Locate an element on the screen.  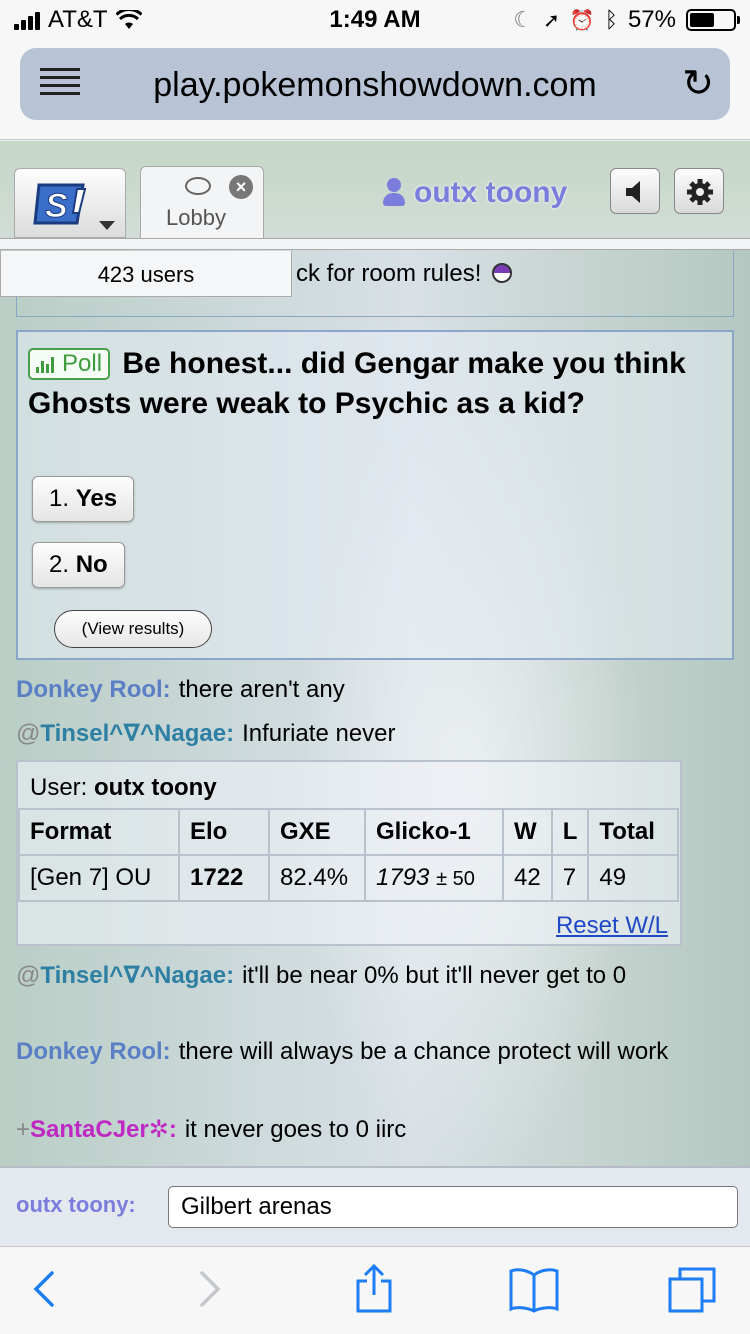
poll-tag: Poll is located at coordinates (69, 364).